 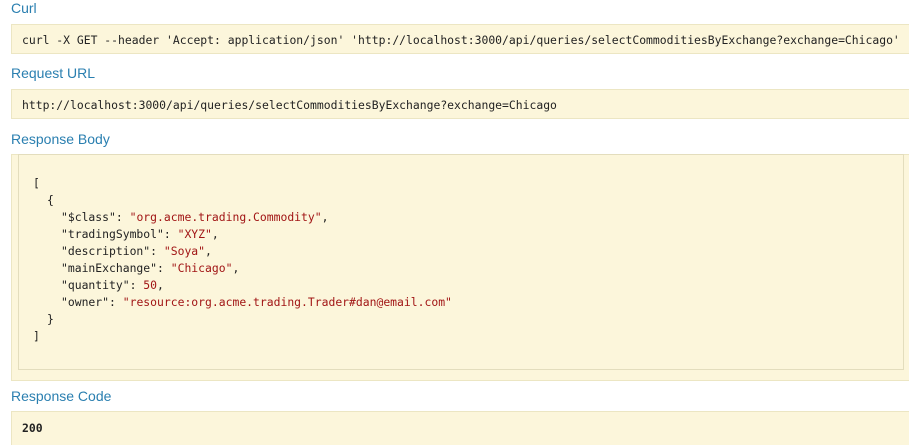 What do you see at coordinates (24, 8) in the screenshot?
I see `curl-heading: Curl` at bounding box center [24, 8].